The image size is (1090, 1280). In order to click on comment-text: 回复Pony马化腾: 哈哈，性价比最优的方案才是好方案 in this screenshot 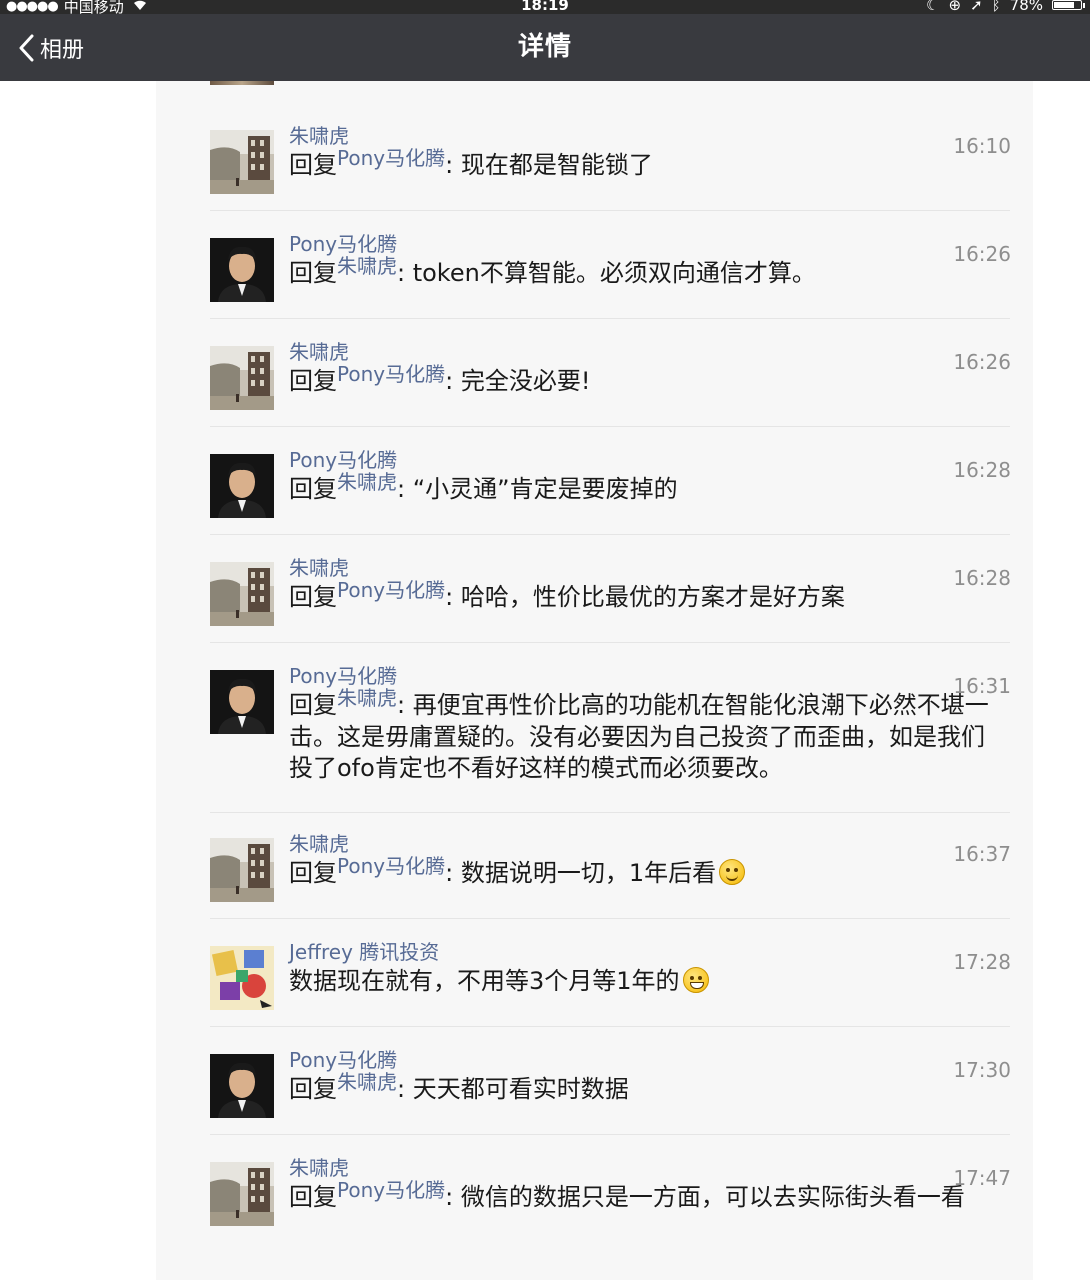, I will do `click(645, 596)`.